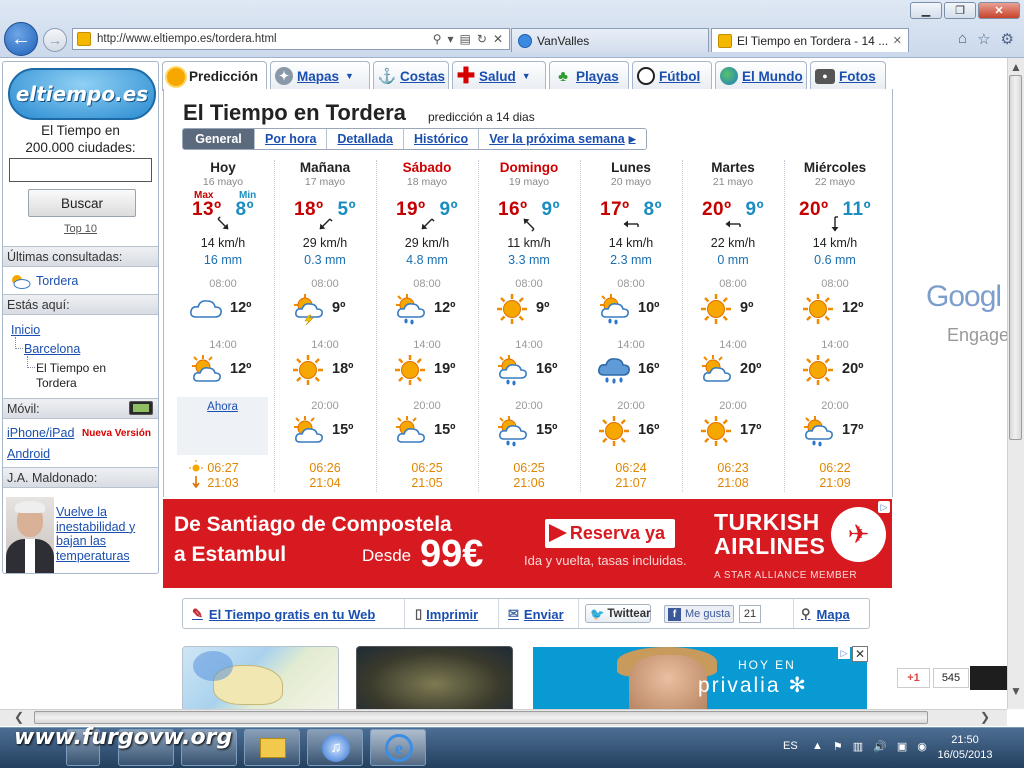 This screenshot has width=1024, height=768. Describe the element at coordinates (880, 746) in the screenshot. I see `volume-icon: 🔊` at that location.